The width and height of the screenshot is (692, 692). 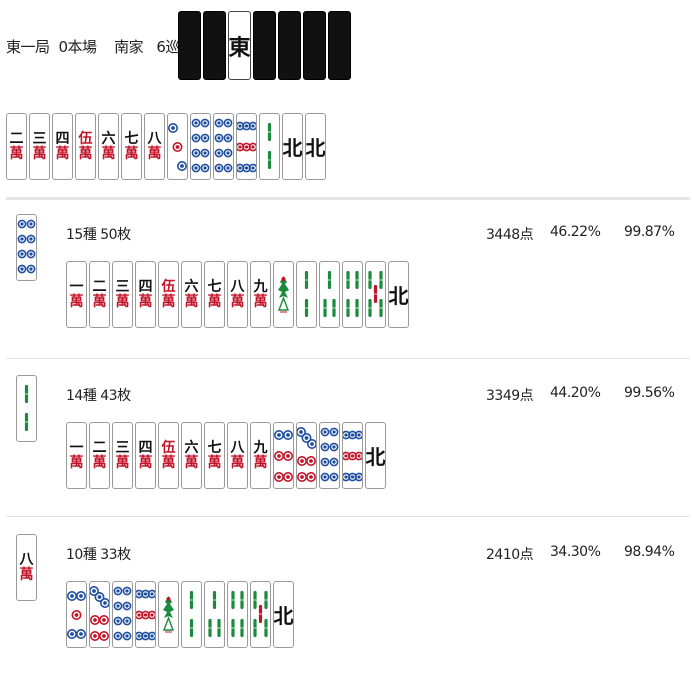 What do you see at coordinates (131, 146) in the screenshot?
I see `hand-tile: 七萬` at bounding box center [131, 146].